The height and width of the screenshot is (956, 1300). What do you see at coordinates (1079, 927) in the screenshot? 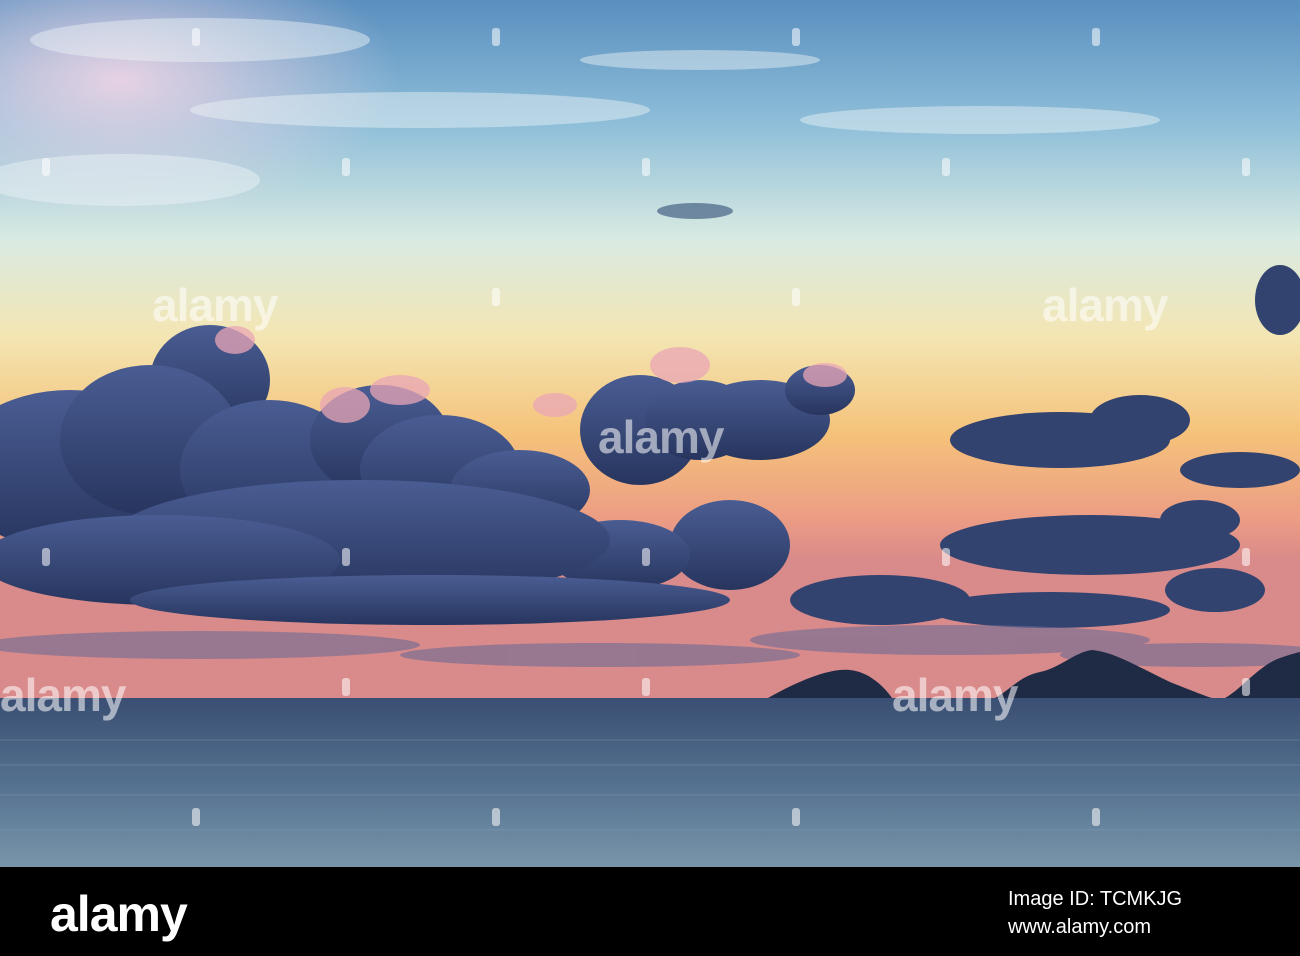
I see `site-url: www.alamy.com` at bounding box center [1079, 927].